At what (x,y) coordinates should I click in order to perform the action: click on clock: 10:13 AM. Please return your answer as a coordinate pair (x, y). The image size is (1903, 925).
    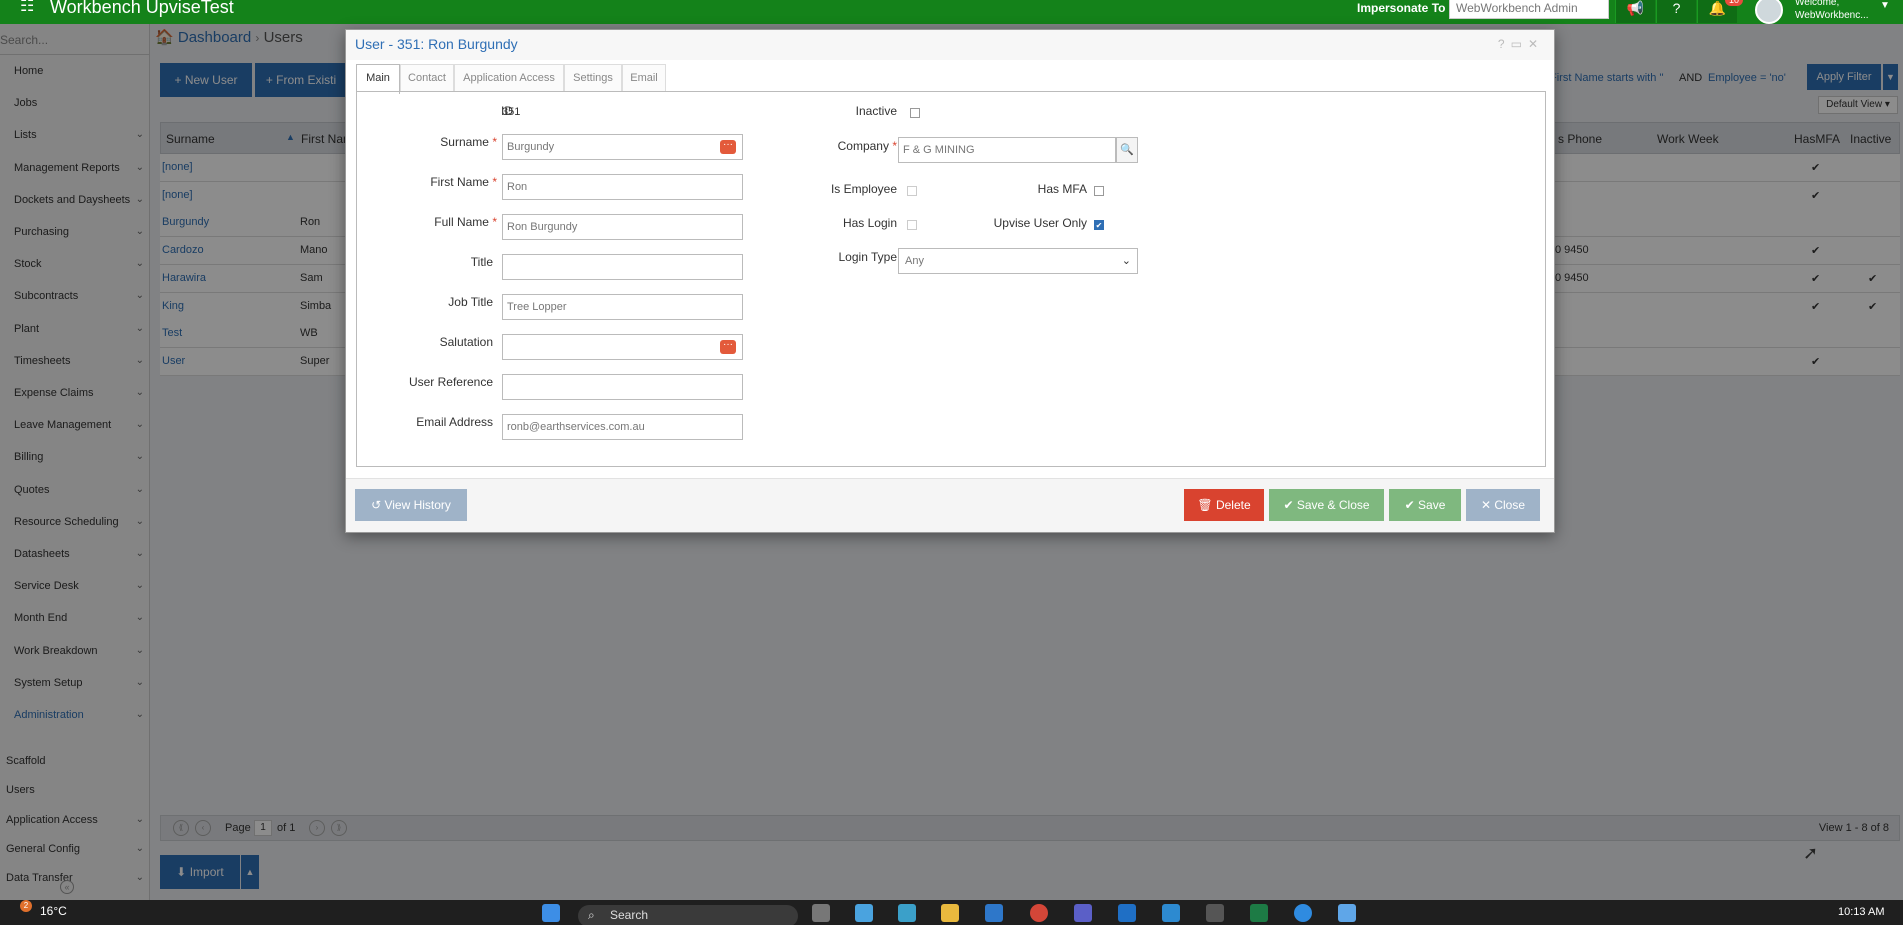
    Looking at the image, I should click on (1861, 912).